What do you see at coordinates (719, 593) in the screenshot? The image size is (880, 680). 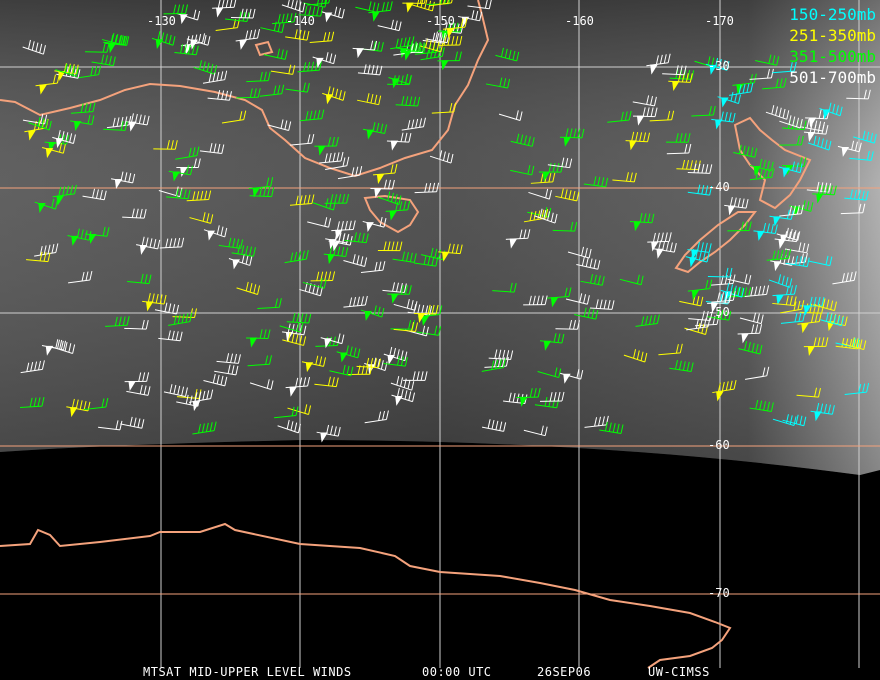 I see `latitude-label: -70` at bounding box center [719, 593].